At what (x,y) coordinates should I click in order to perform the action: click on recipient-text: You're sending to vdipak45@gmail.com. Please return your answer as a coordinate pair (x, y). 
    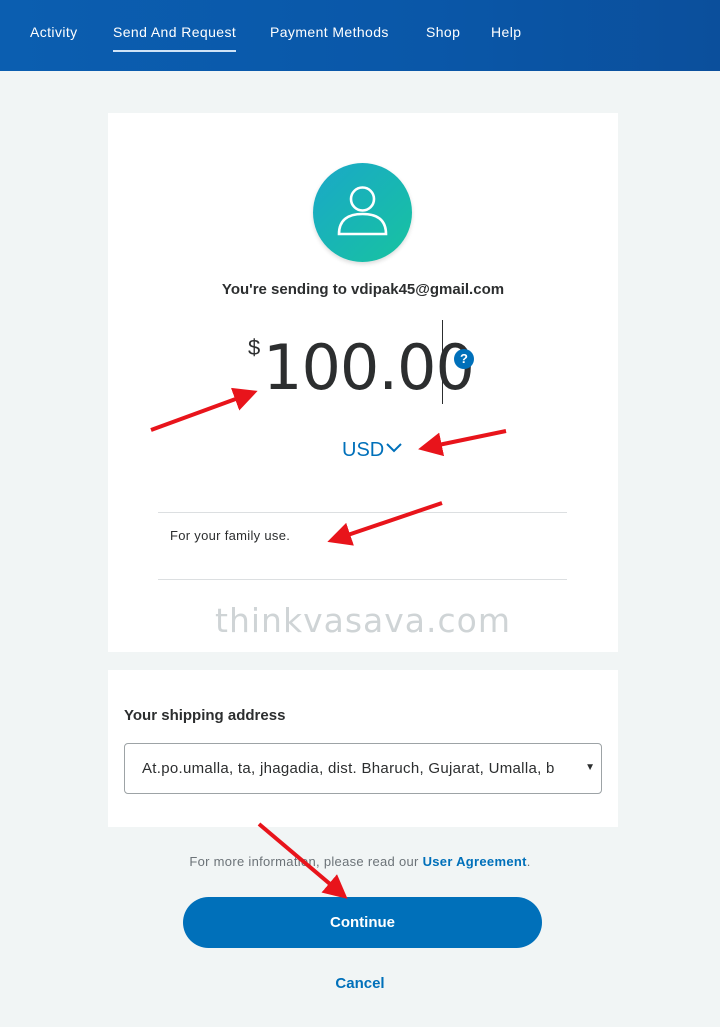
    Looking at the image, I should click on (363, 289).